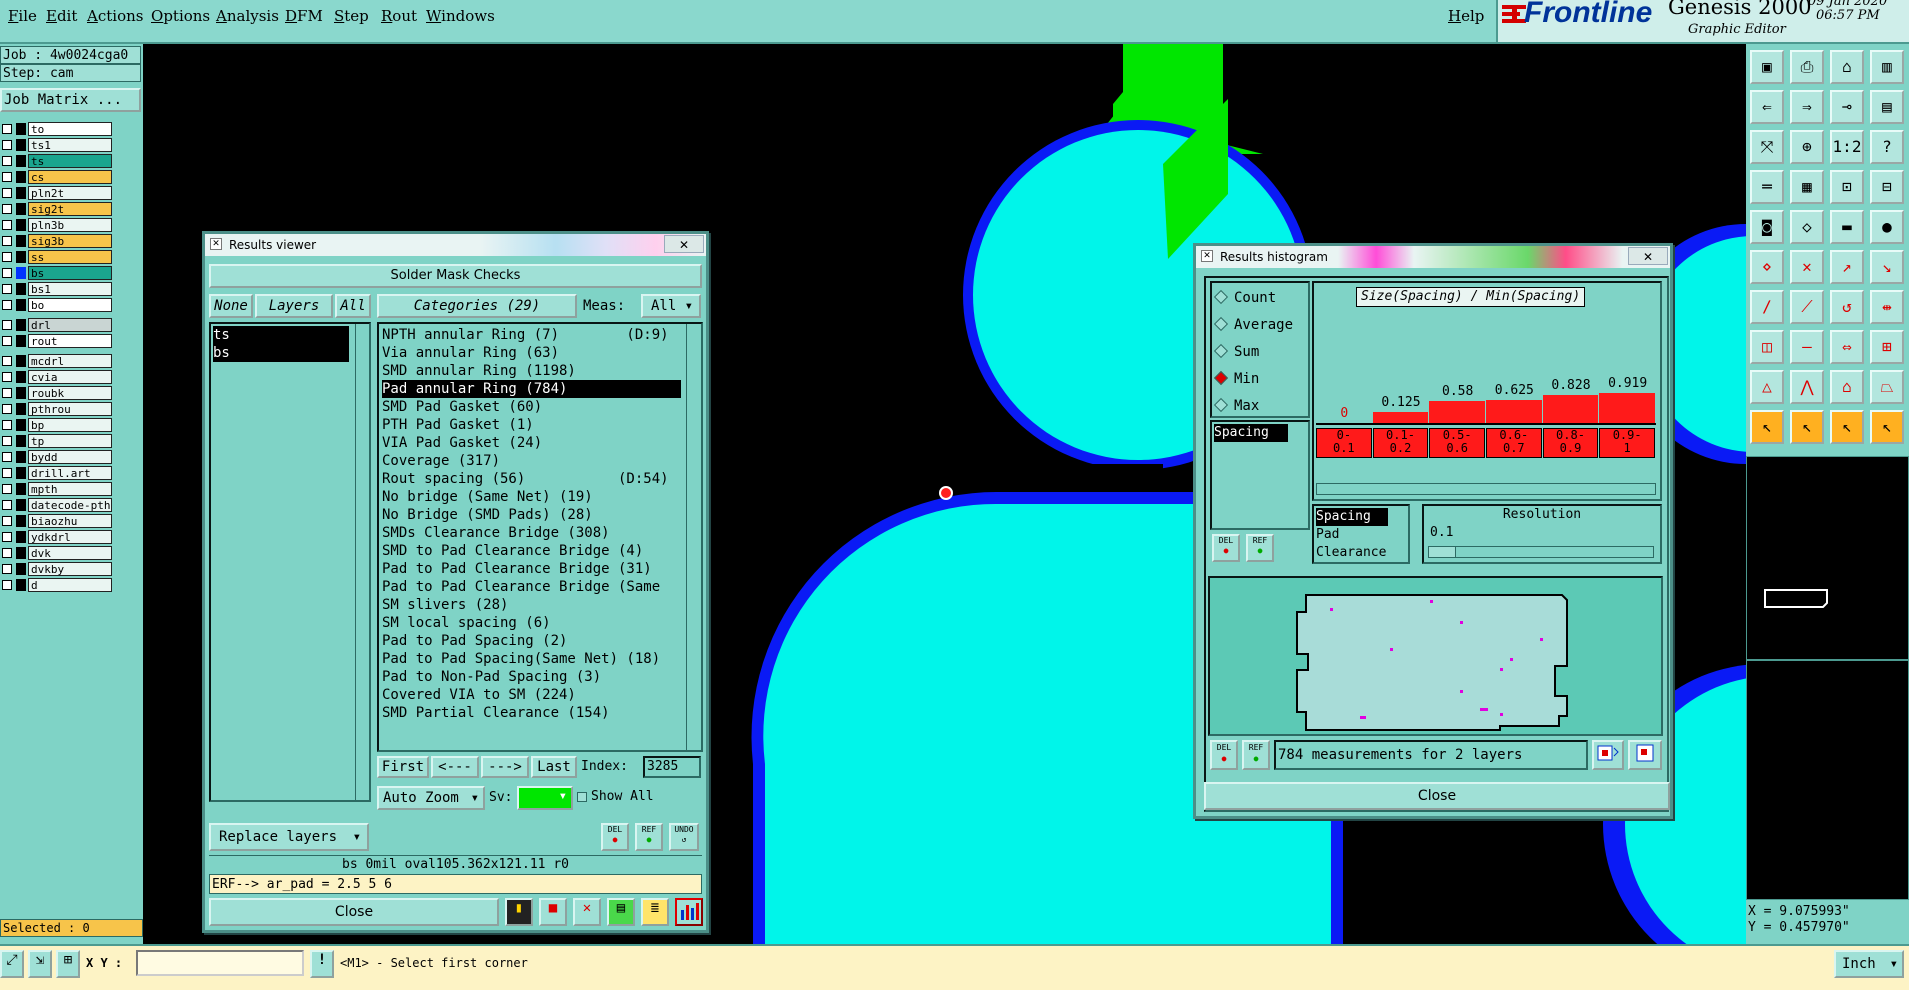  I want to click on category-item: Pad annular Ring (784), so click(531, 389).